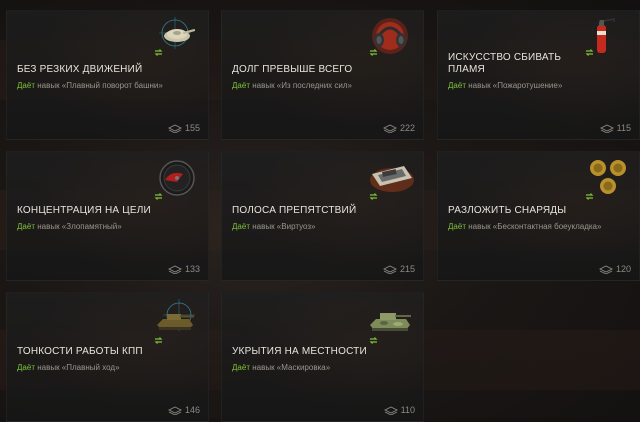  I want to click on card-count: 120, so click(614, 269).